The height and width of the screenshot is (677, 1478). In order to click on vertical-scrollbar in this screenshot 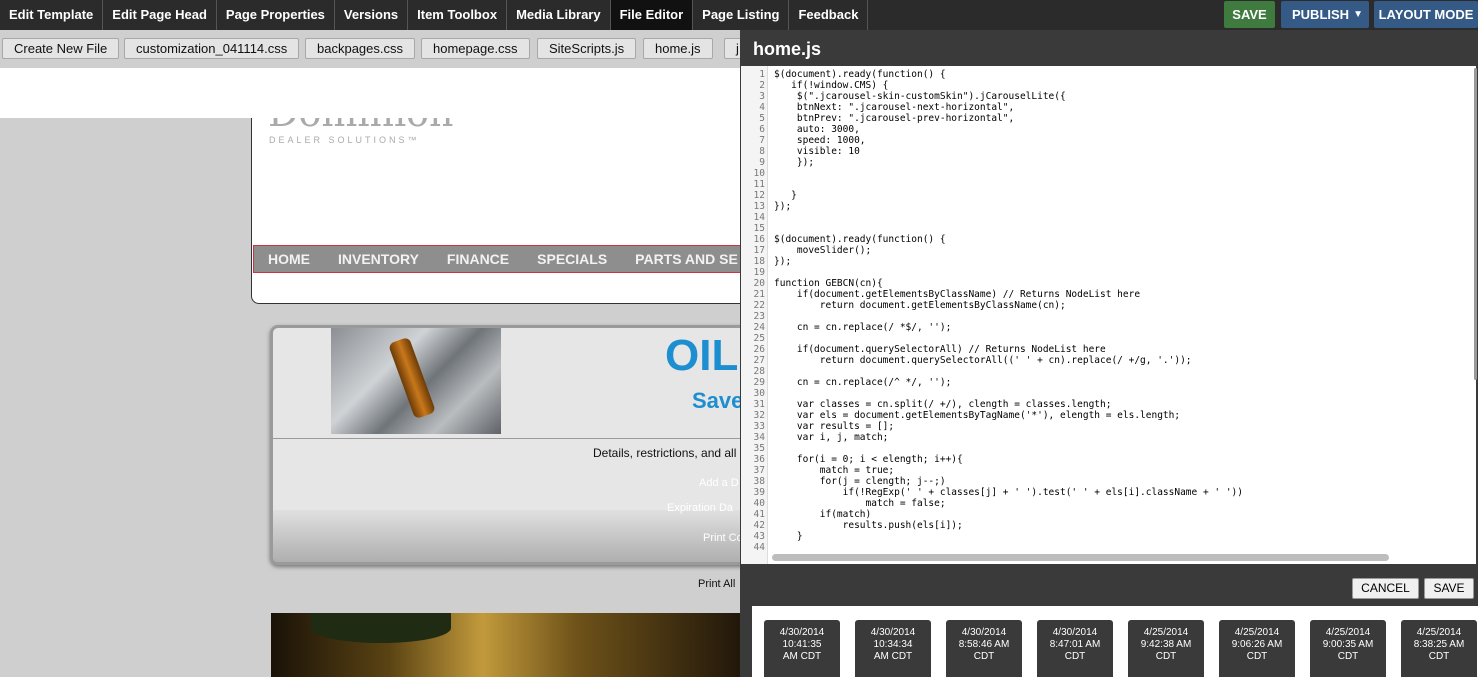, I will do `click(1475, 224)`.